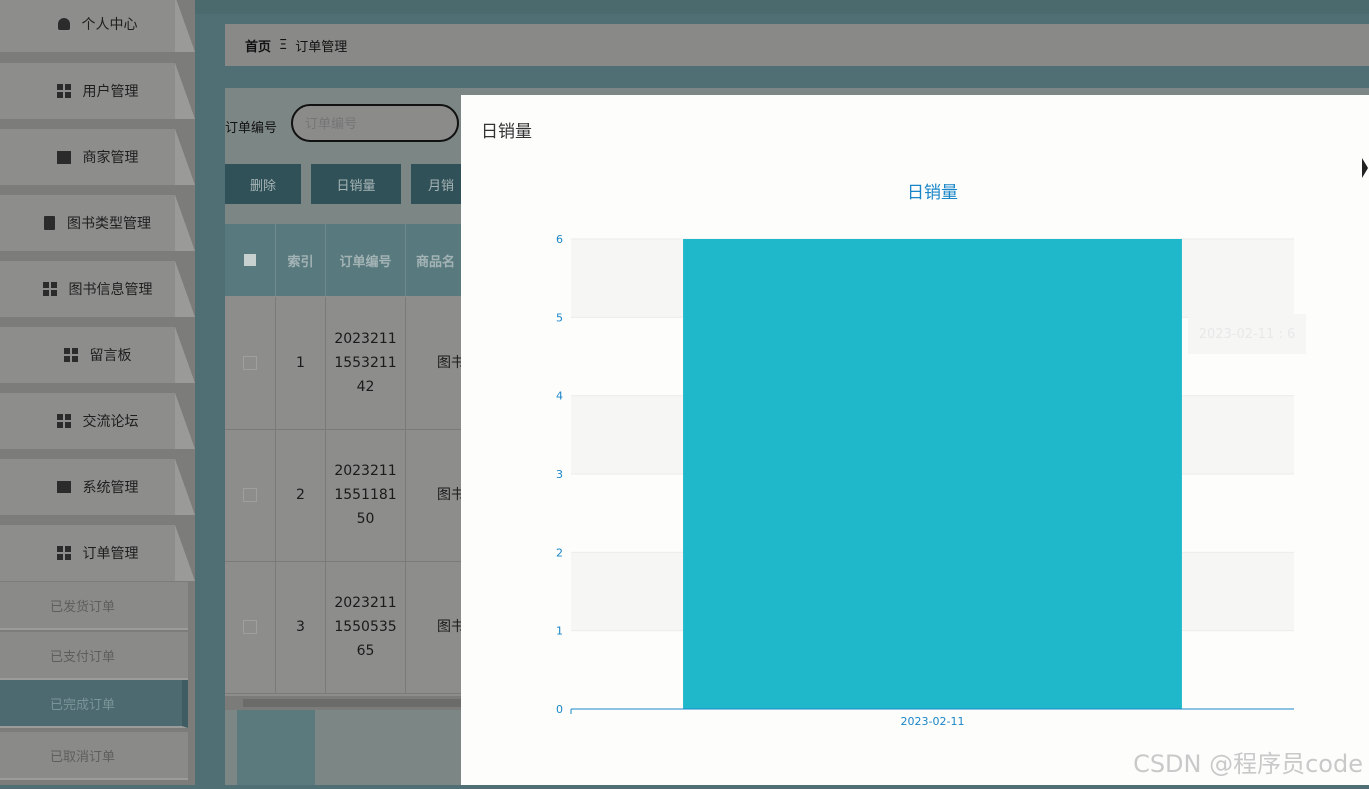 The height and width of the screenshot is (789, 1369). What do you see at coordinates (354, 703) in the screenshot?
I see `scrollbar-thumb` at bounding box center [354, 703].